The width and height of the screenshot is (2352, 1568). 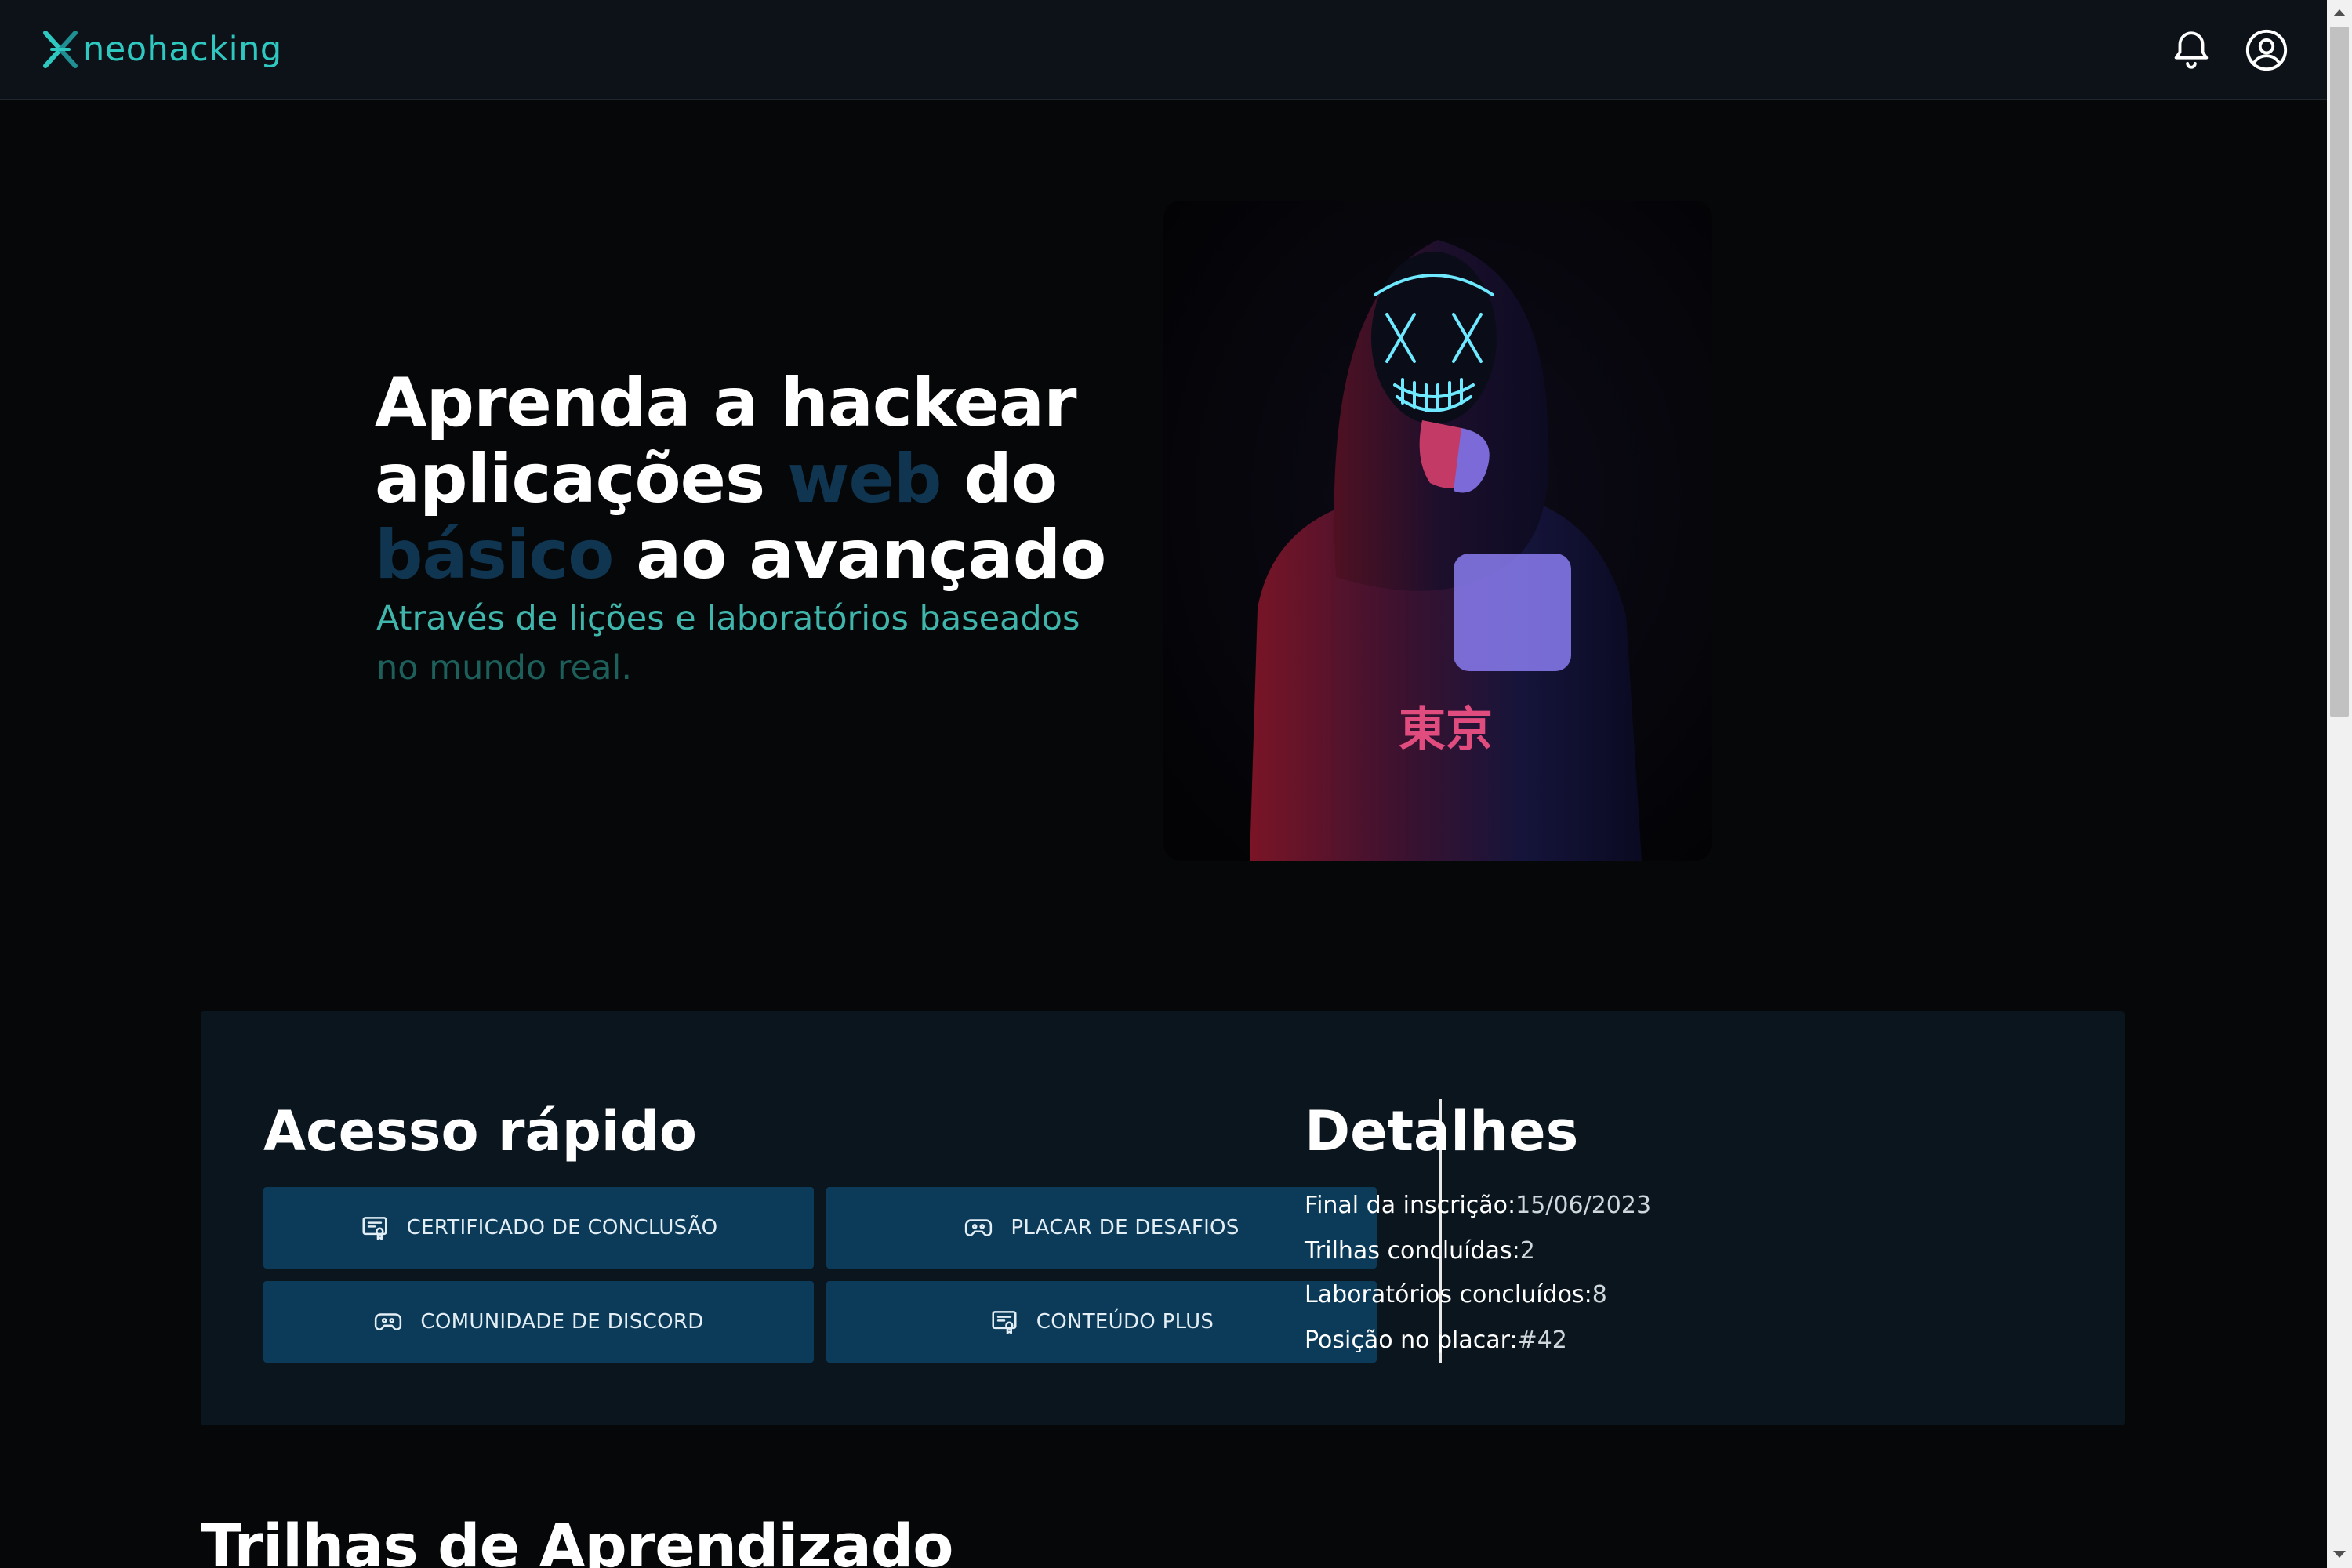 What do you see at coordinates (504, 668) in the screenshot?
I see `hero-subtitle-line2: no mundo real.` at bounding box center [504, 668].